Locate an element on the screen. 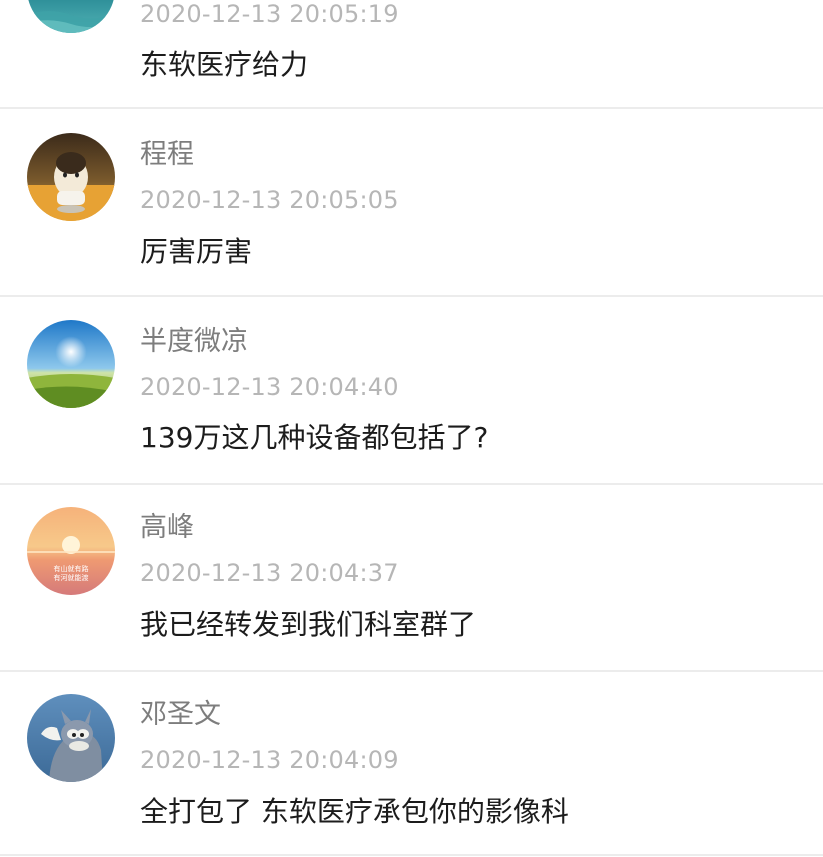  comment-username: 高峰 is located at coordinates (167, 528).